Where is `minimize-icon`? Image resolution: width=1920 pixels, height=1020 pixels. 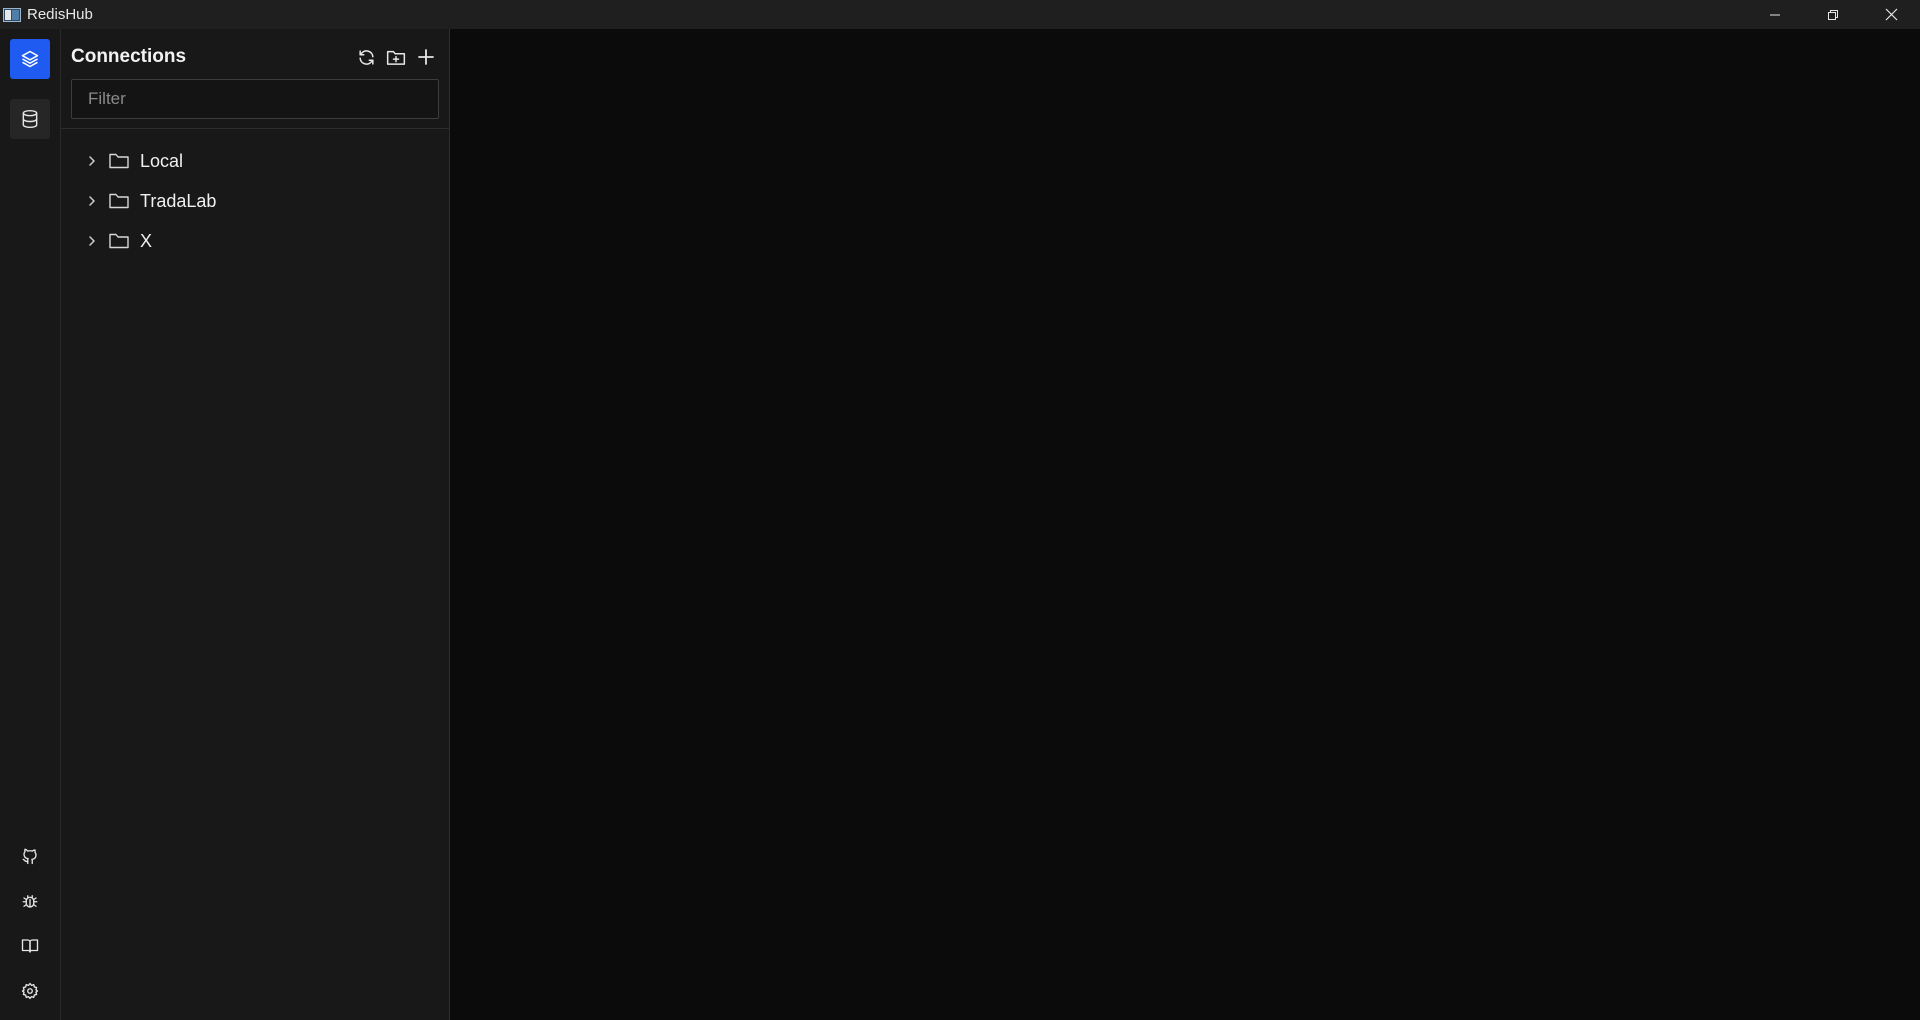
minimize-icon is located at coordinates (1775, 14).